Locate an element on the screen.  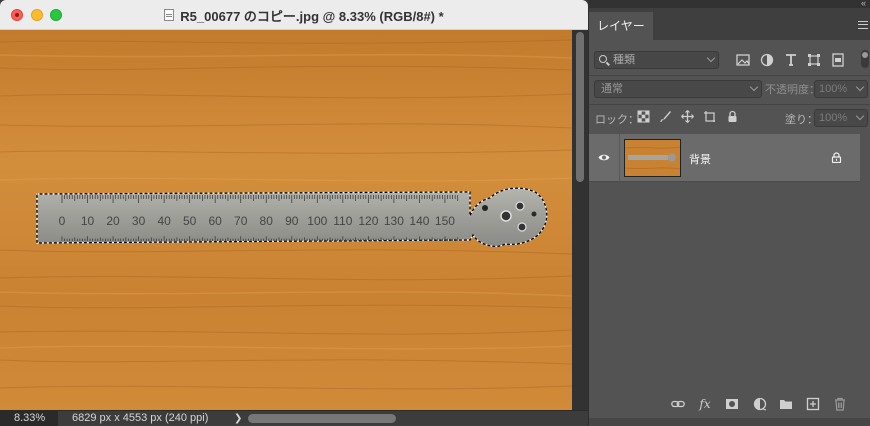
panel-tab-row: レイヤー is located at coordinates (729, 24).